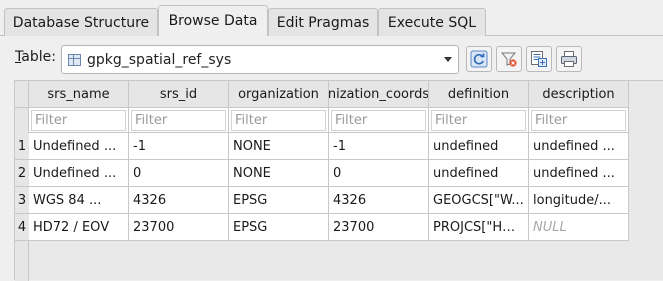 The image size is (663, 281). I want to click on column-header-srs-id: srs_id, so click(179, 94).